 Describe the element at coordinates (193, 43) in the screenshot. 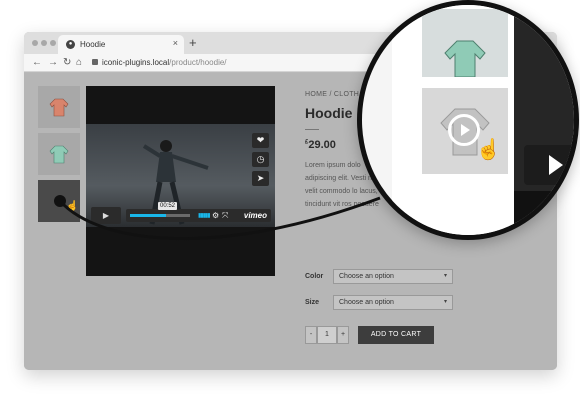

I see `new-tab-button: +` at that location.